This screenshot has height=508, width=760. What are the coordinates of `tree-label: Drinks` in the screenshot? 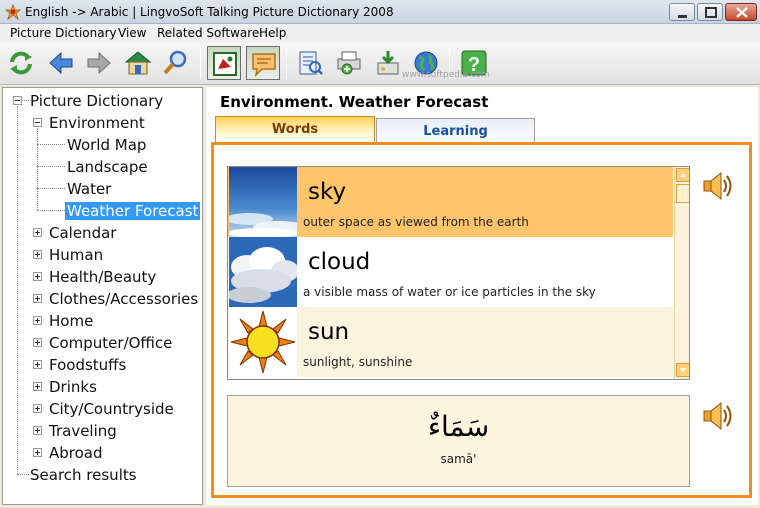 It's located at (73, 387).